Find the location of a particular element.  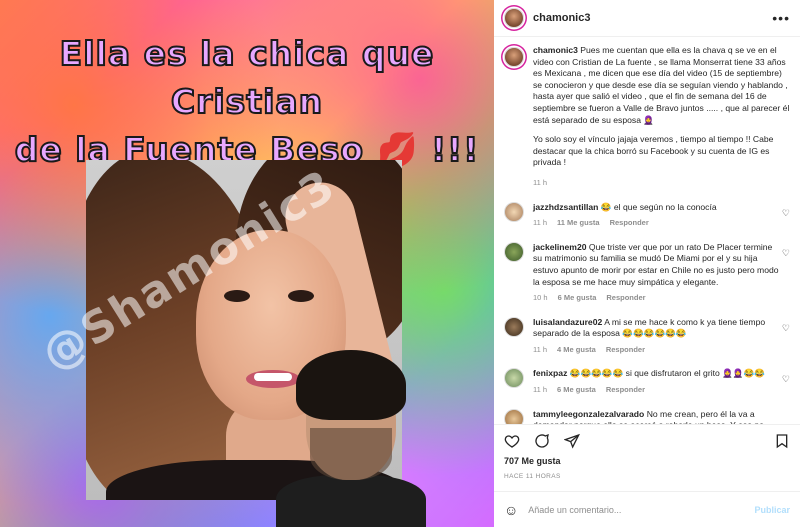

post-header: chamonic3 ••• is located at coordinates (647, 18).